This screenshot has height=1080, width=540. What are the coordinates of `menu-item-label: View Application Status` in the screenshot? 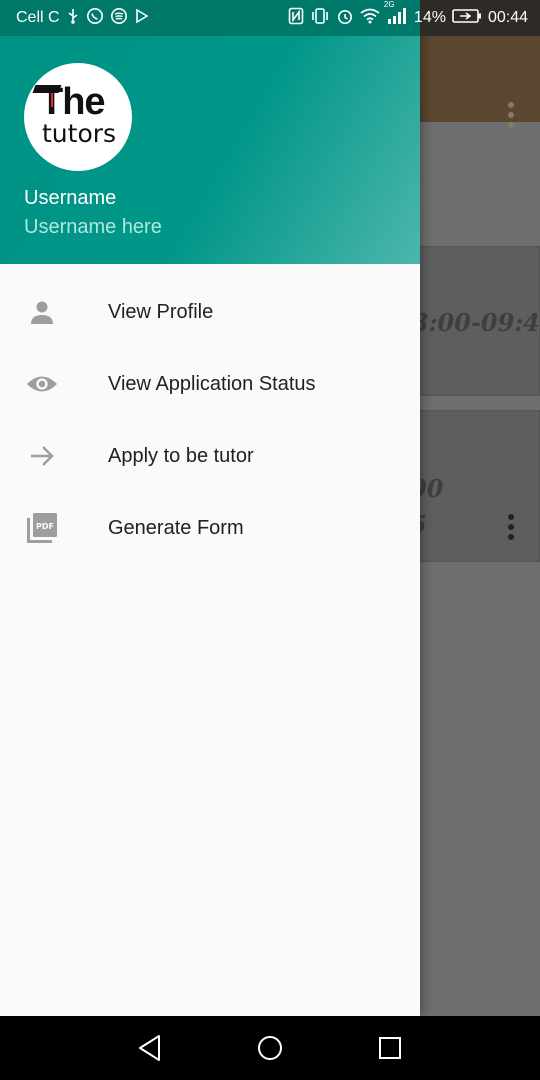 It's located at (212, 383).